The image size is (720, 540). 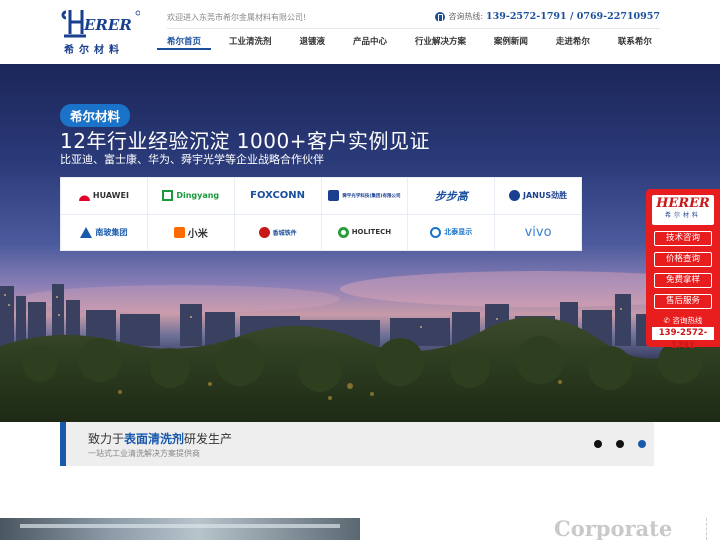 I want to click on dingyang-logo-icon, so click(x=168, y=196).